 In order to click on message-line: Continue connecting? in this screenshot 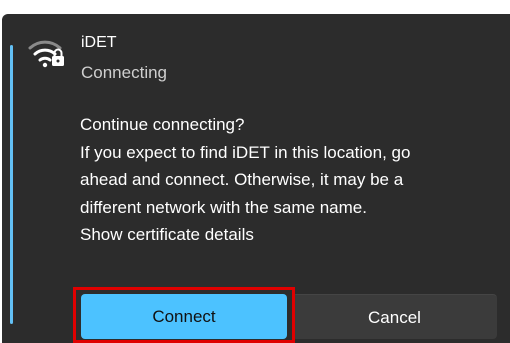, I will do `click(162, 124)`.